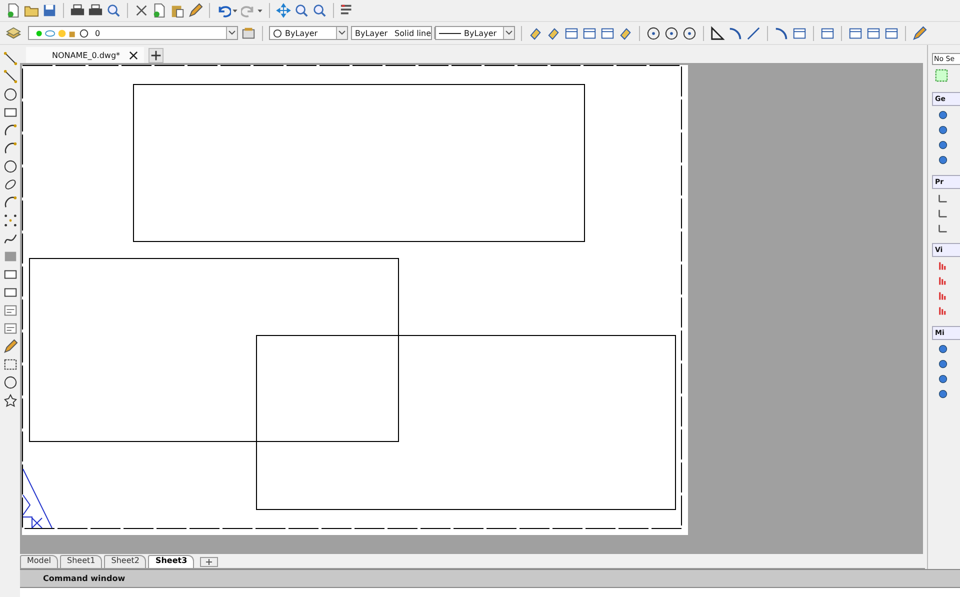 The height and width of the screenshot is (597, 960). I want to click on color-dropdown: ByLayer, so click(308, 33).